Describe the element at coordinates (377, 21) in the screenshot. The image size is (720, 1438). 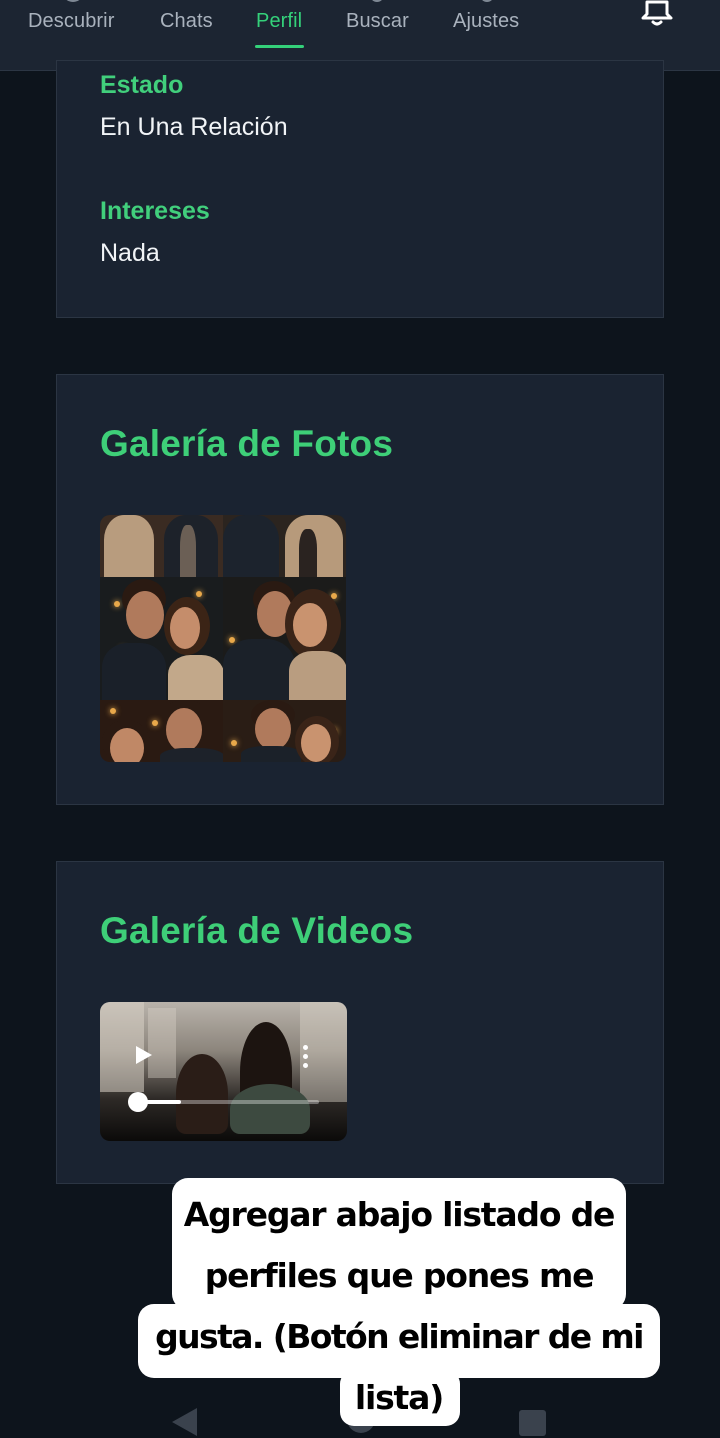
I see `nav-tab-buscar: Buscar` at that location.